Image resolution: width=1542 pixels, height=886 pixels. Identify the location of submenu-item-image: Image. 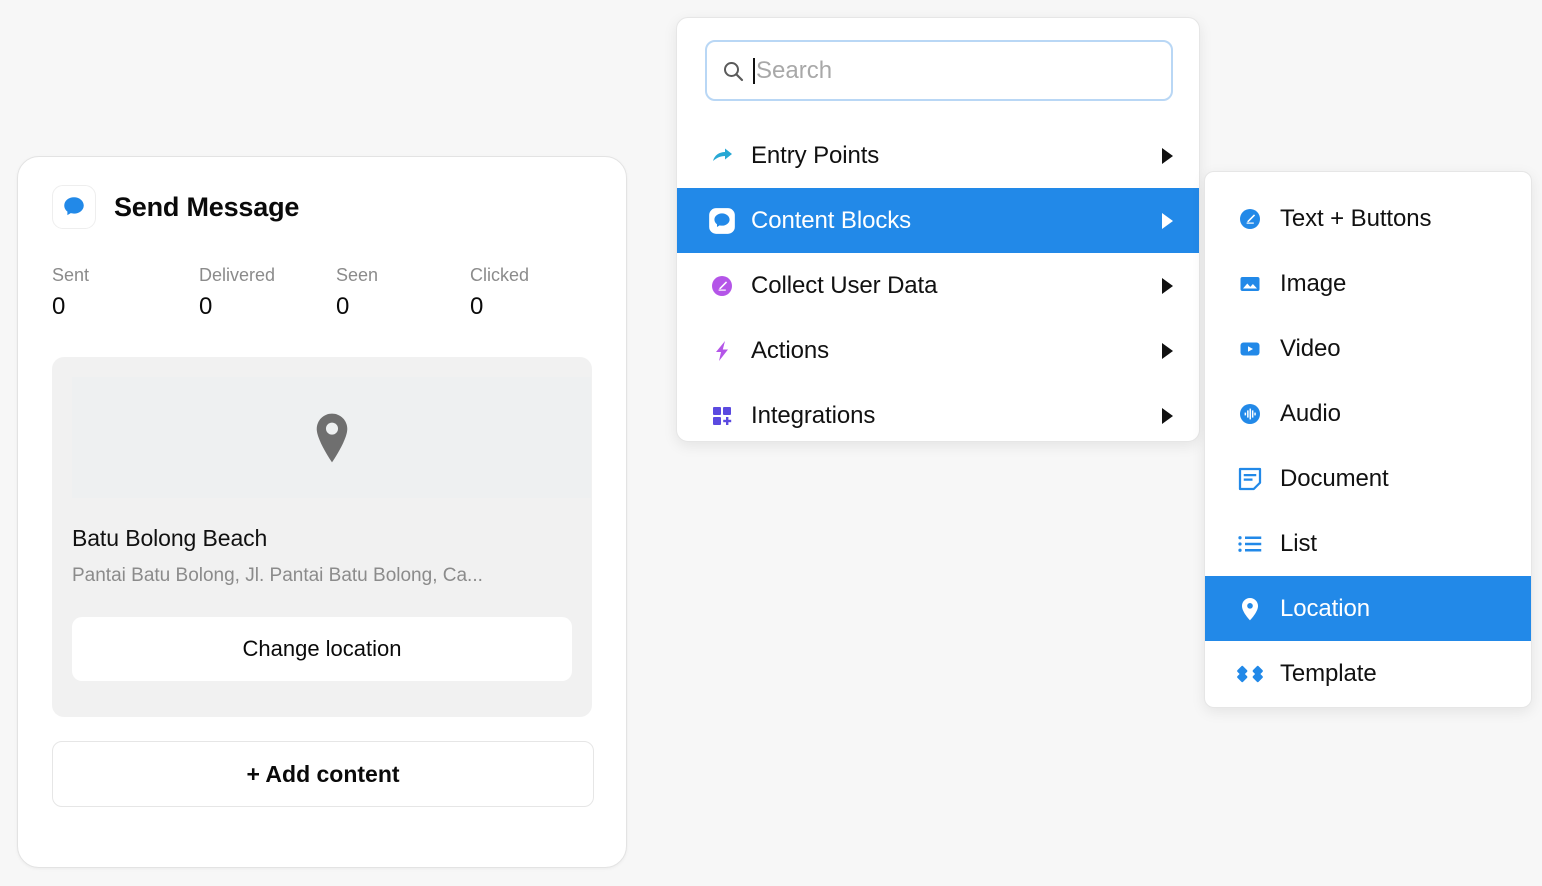
(1368, 283).